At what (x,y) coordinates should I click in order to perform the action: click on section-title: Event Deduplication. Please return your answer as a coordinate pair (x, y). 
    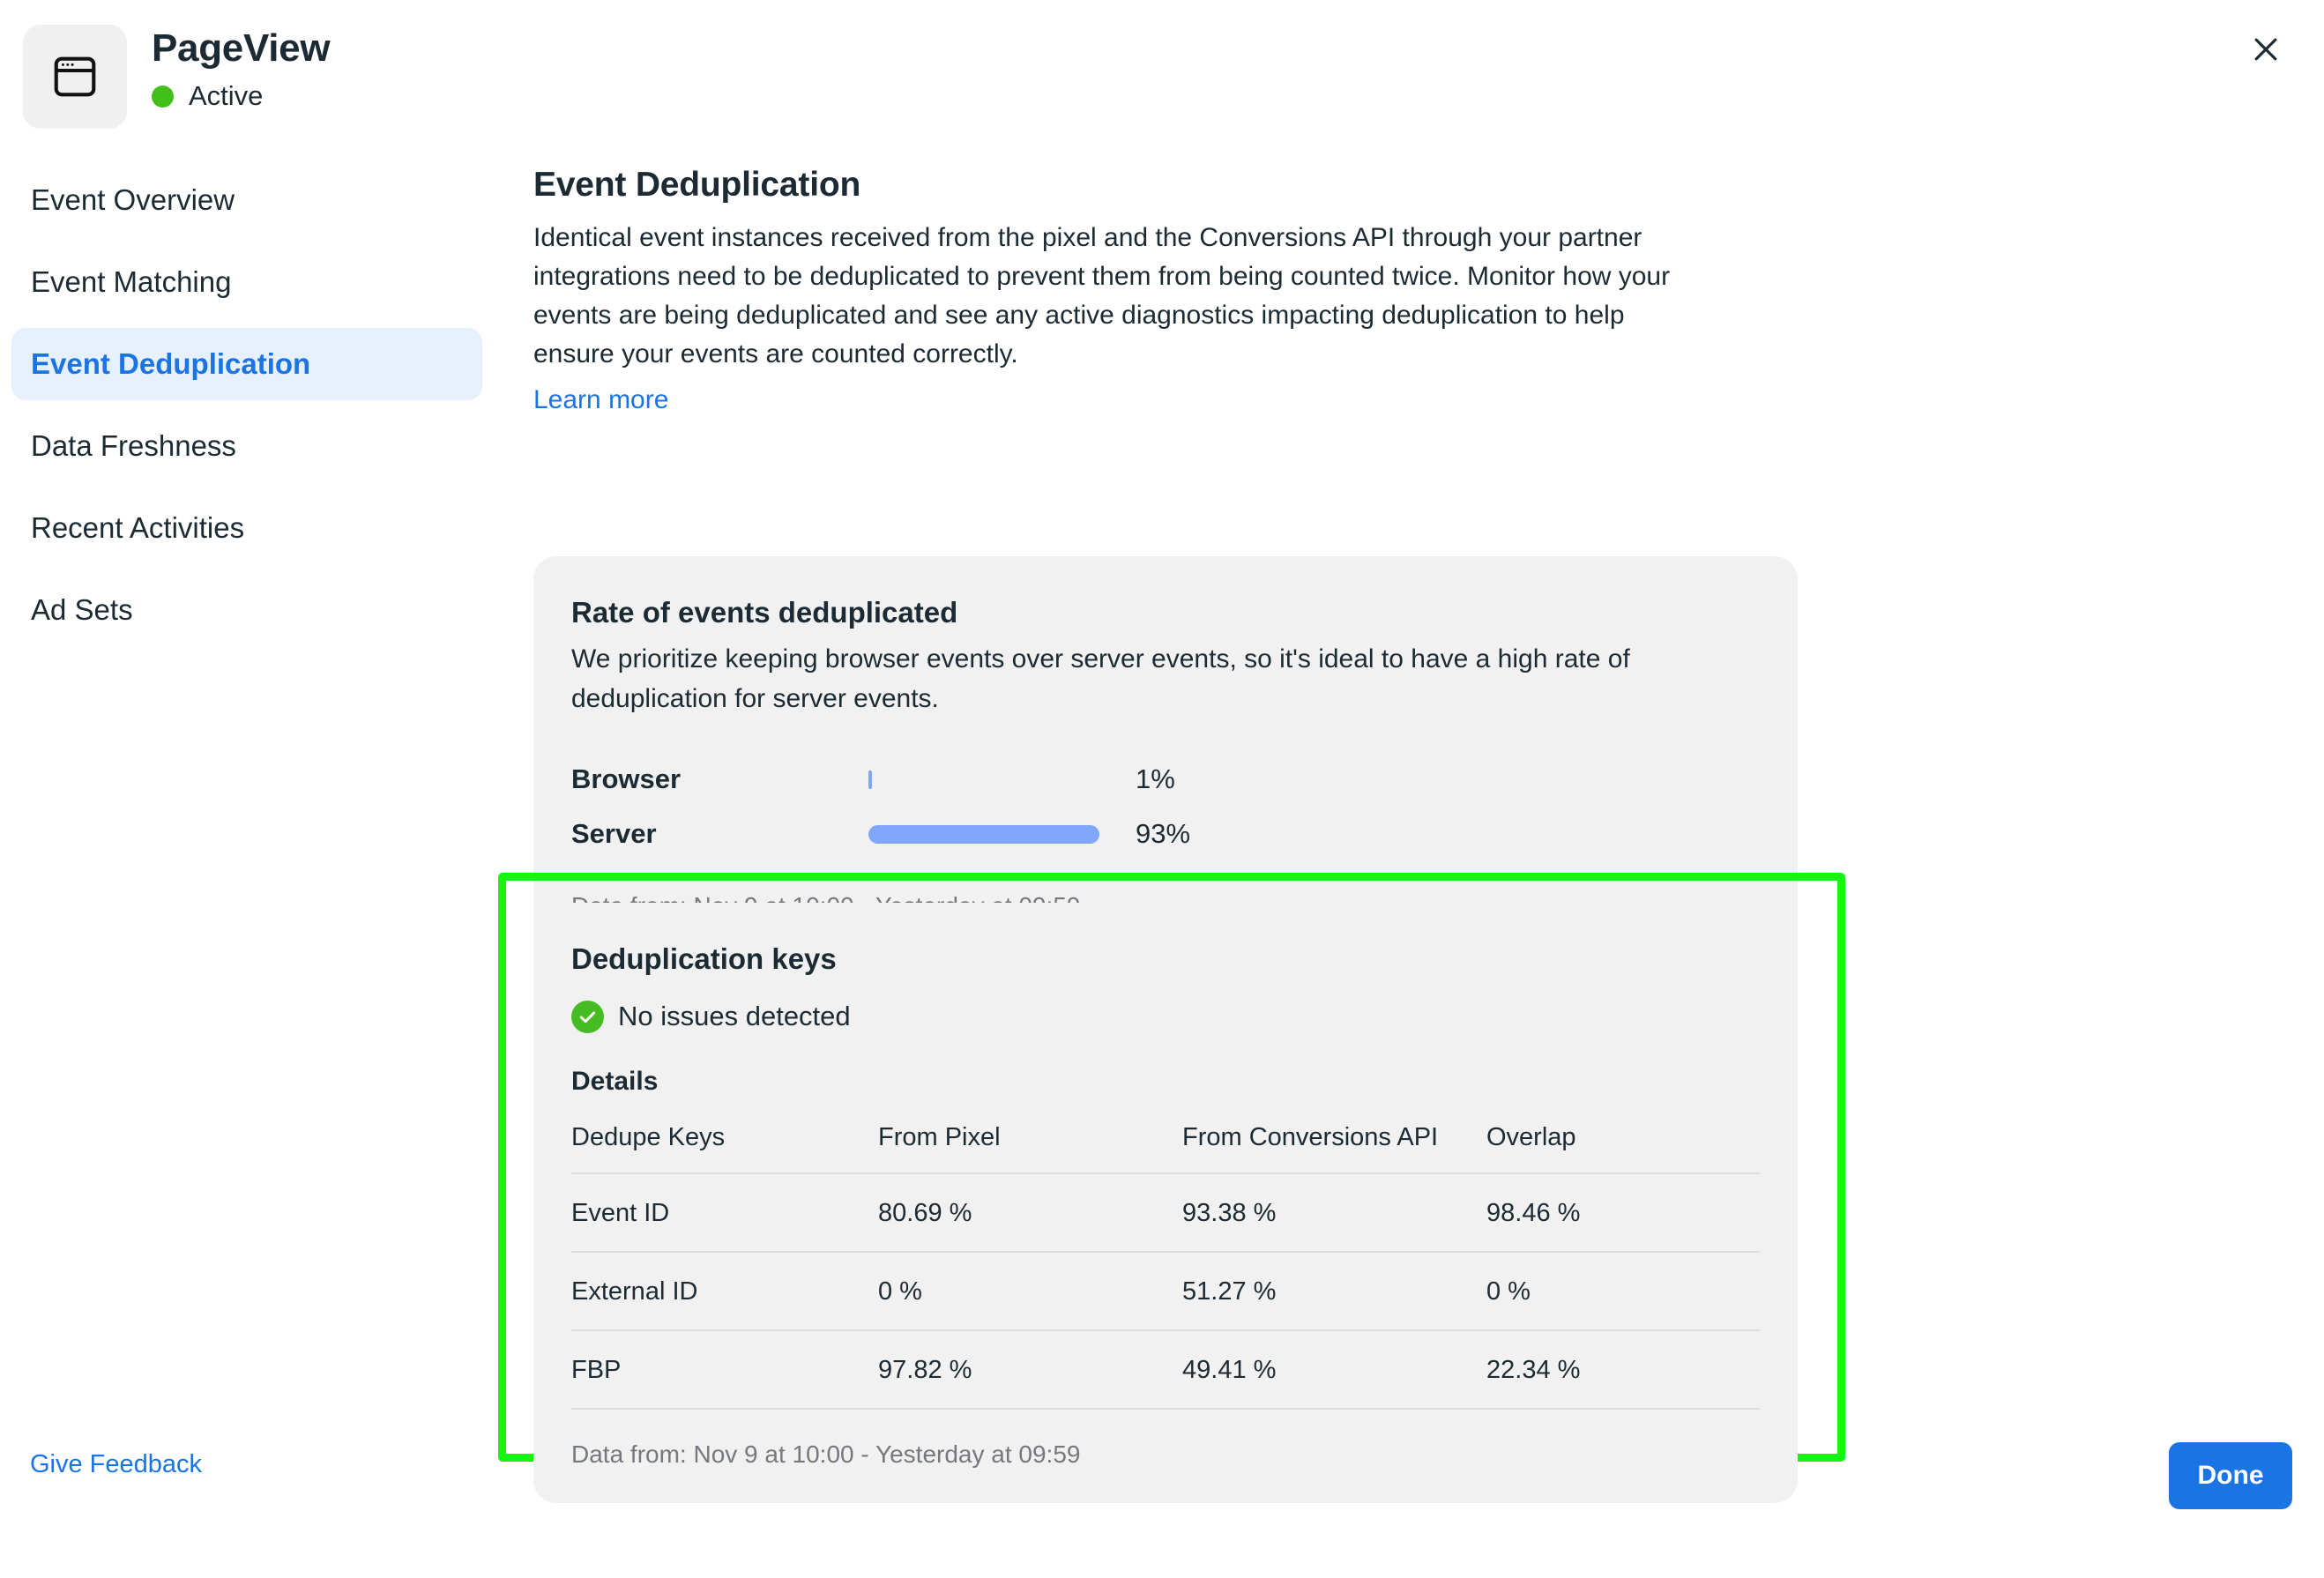
    Looking at the image, I should click on (697, 185).